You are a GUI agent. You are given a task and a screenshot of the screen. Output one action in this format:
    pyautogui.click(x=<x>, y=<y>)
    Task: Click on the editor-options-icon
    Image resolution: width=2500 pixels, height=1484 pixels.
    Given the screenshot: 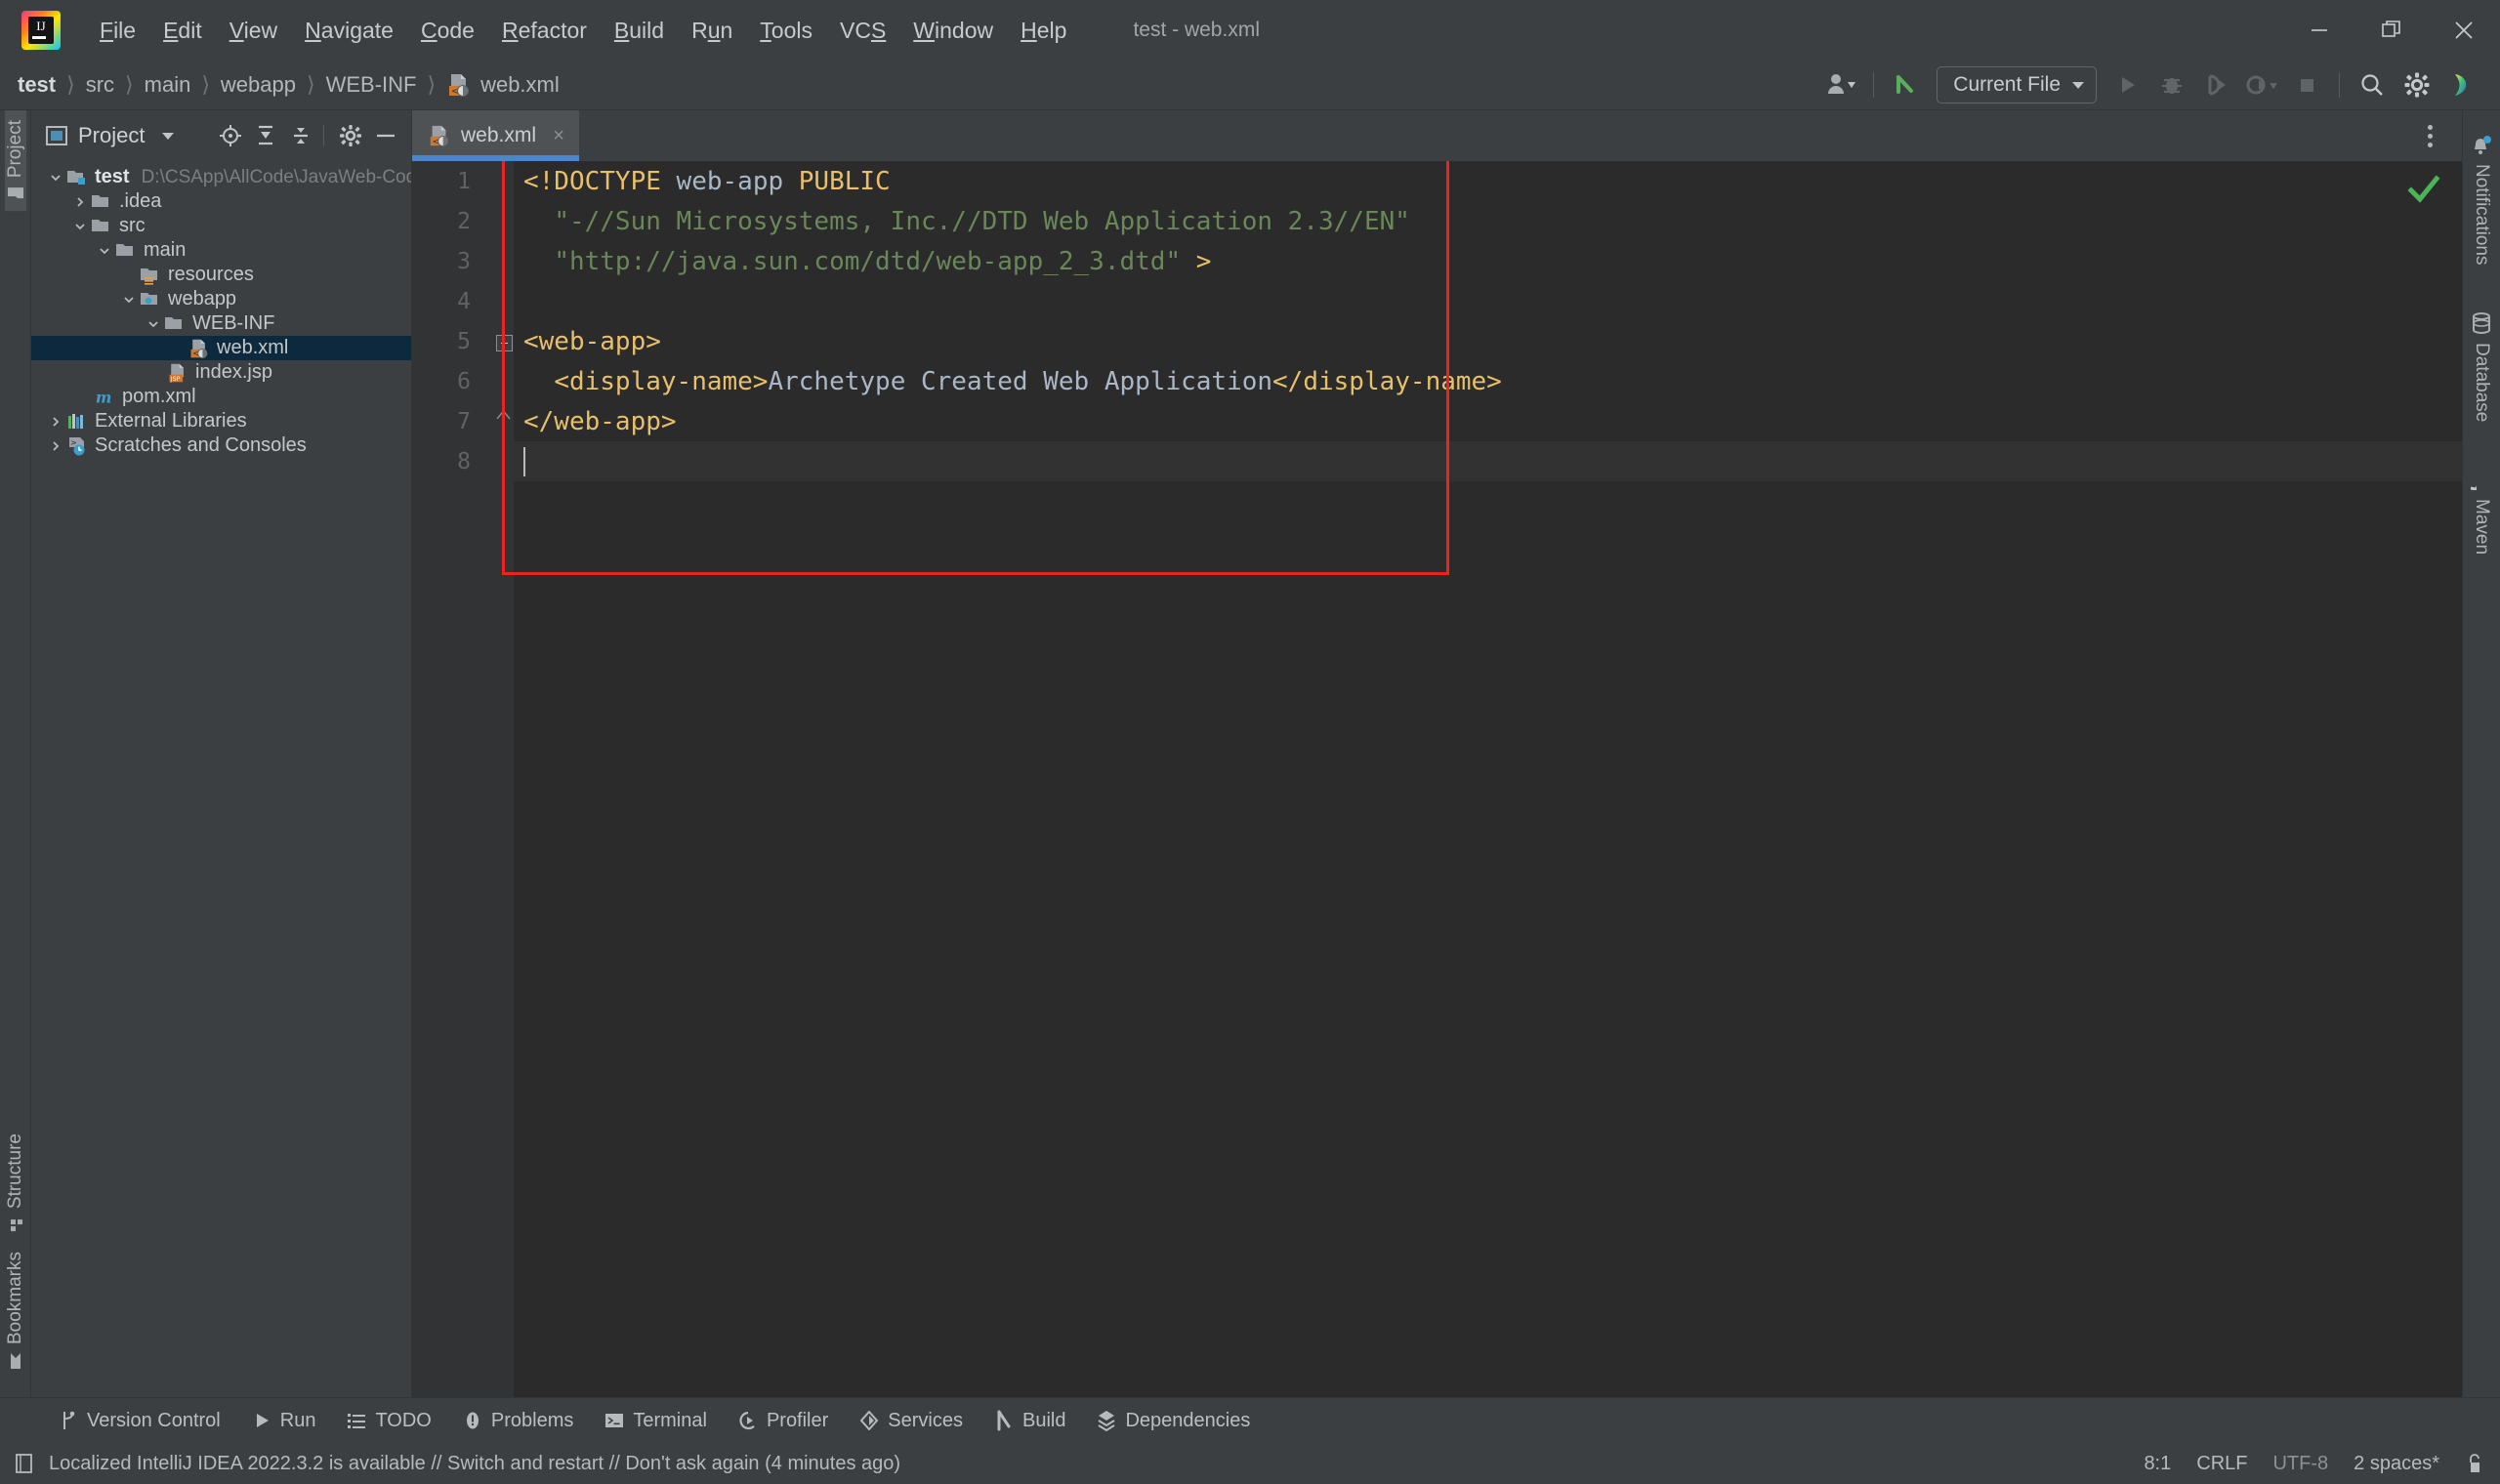 What is the action you would take?
    pyautogui.click(x=2429, y=136)
    